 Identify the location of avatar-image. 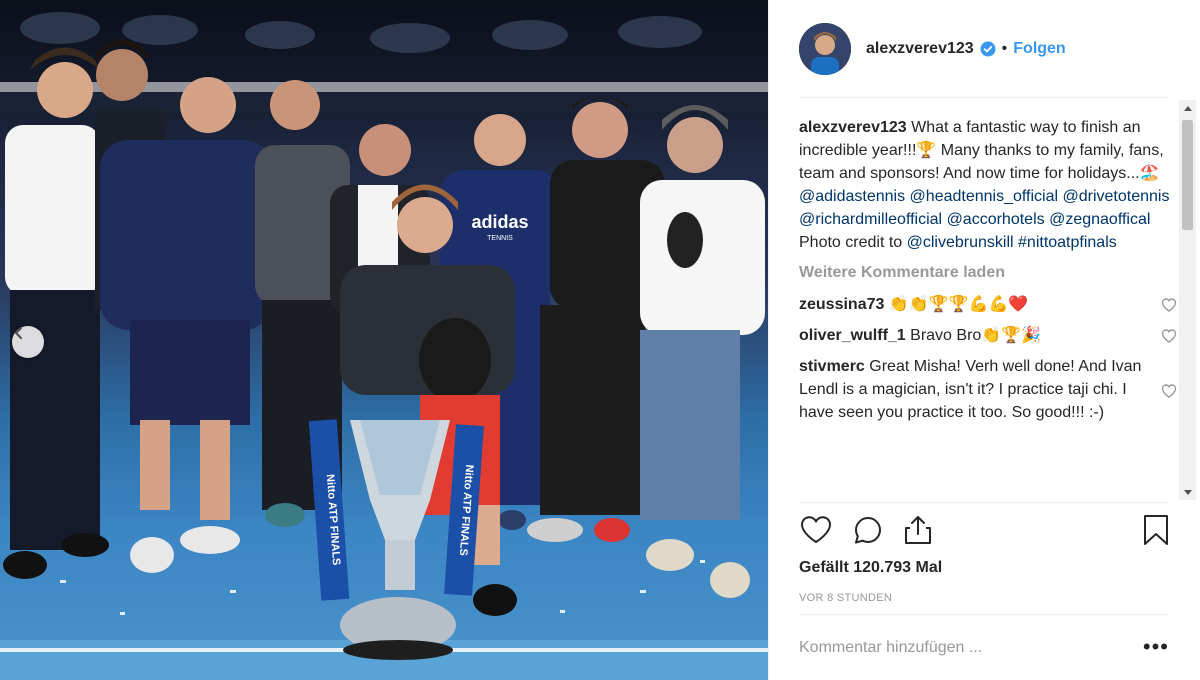
(825, 49).